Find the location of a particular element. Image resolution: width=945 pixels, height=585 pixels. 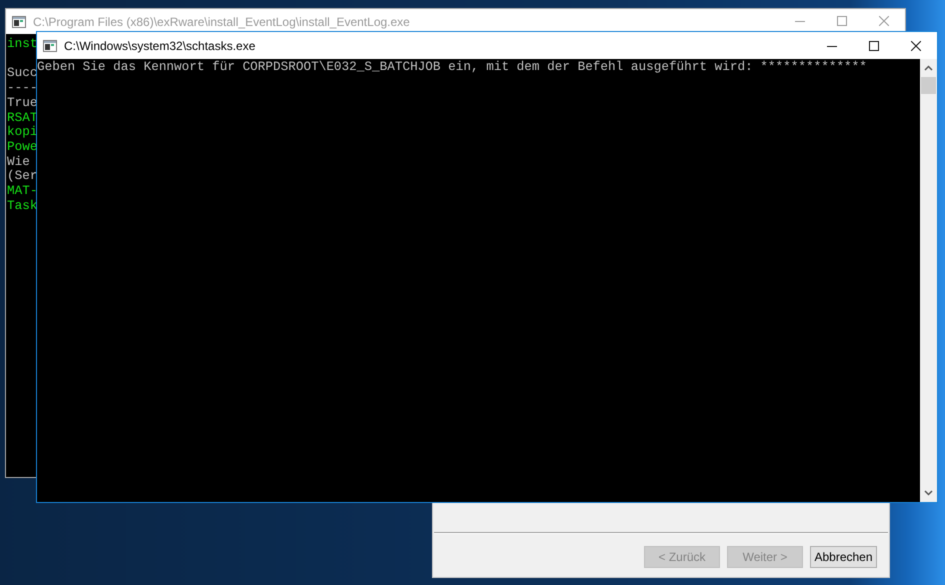

console-line: Powe is located at coordinates (22, 146).